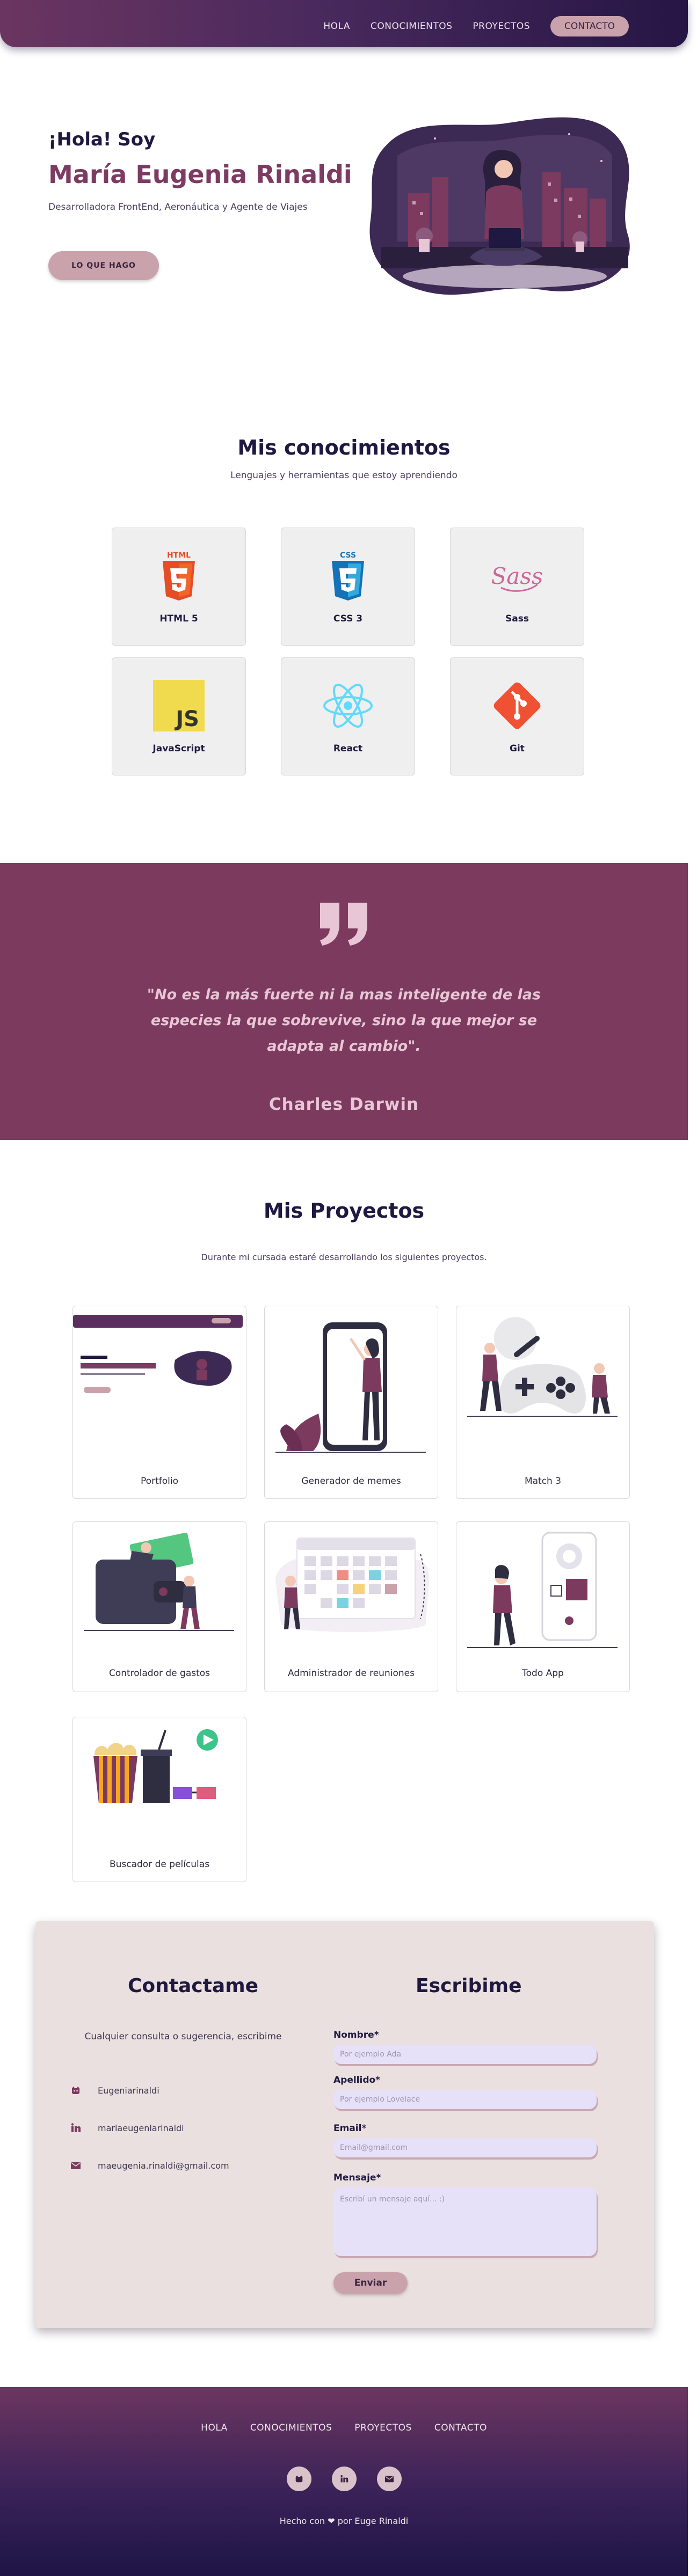  What do you see at coordinates (501, 26) in the screenshot?
I see `nav-link-proyectos: PROYECTOS` at bounding box center [501, 26].